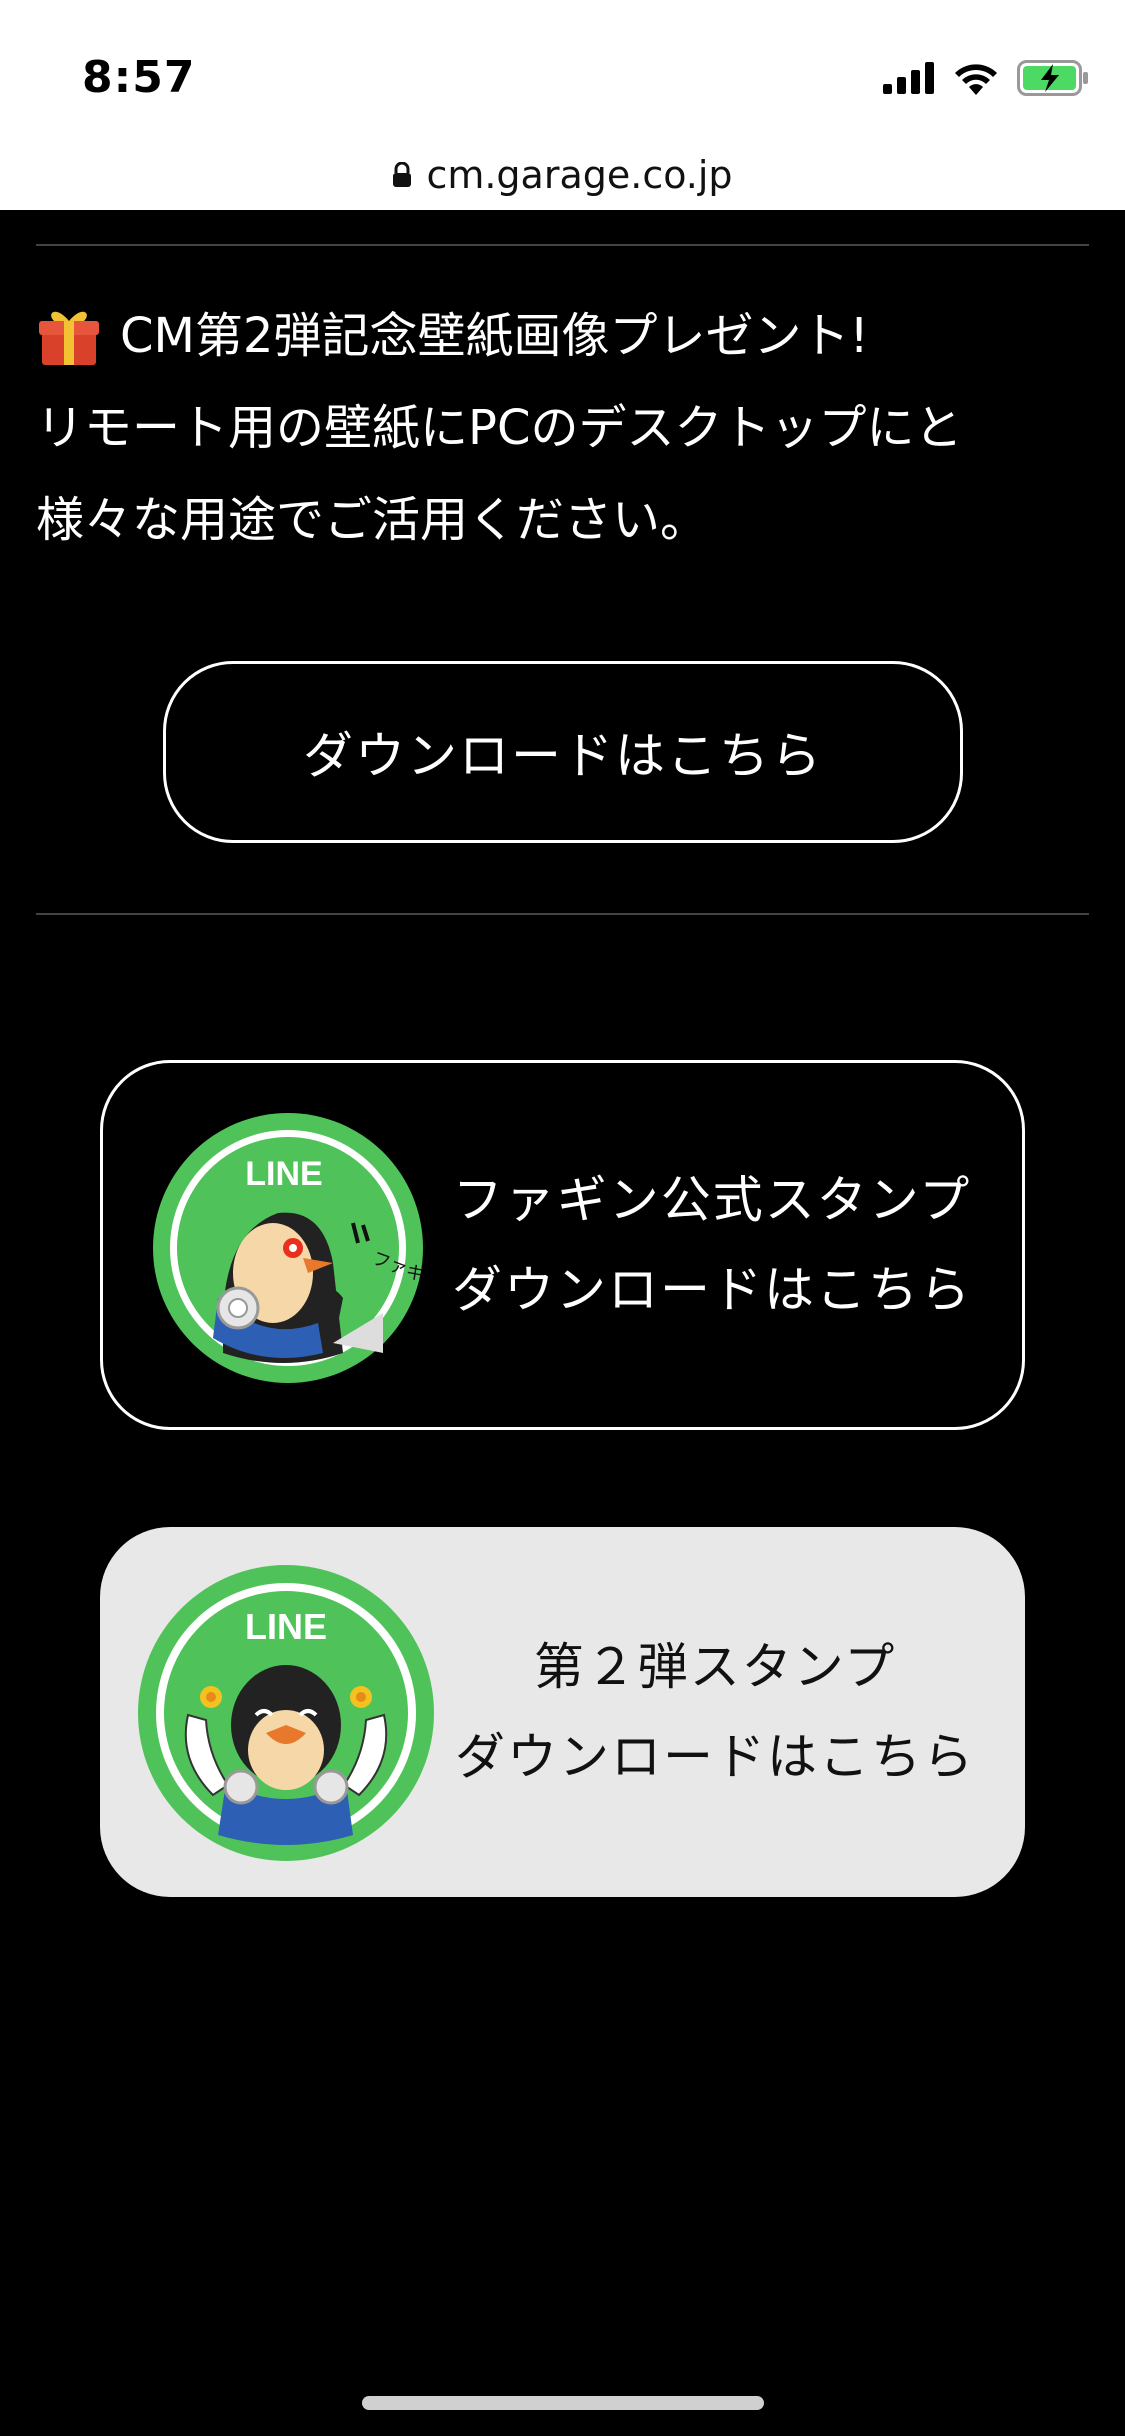 Image resolution: width=1125 pixels, height=2436 pixels. I want to click on home-indicator, so click(563, 2403).